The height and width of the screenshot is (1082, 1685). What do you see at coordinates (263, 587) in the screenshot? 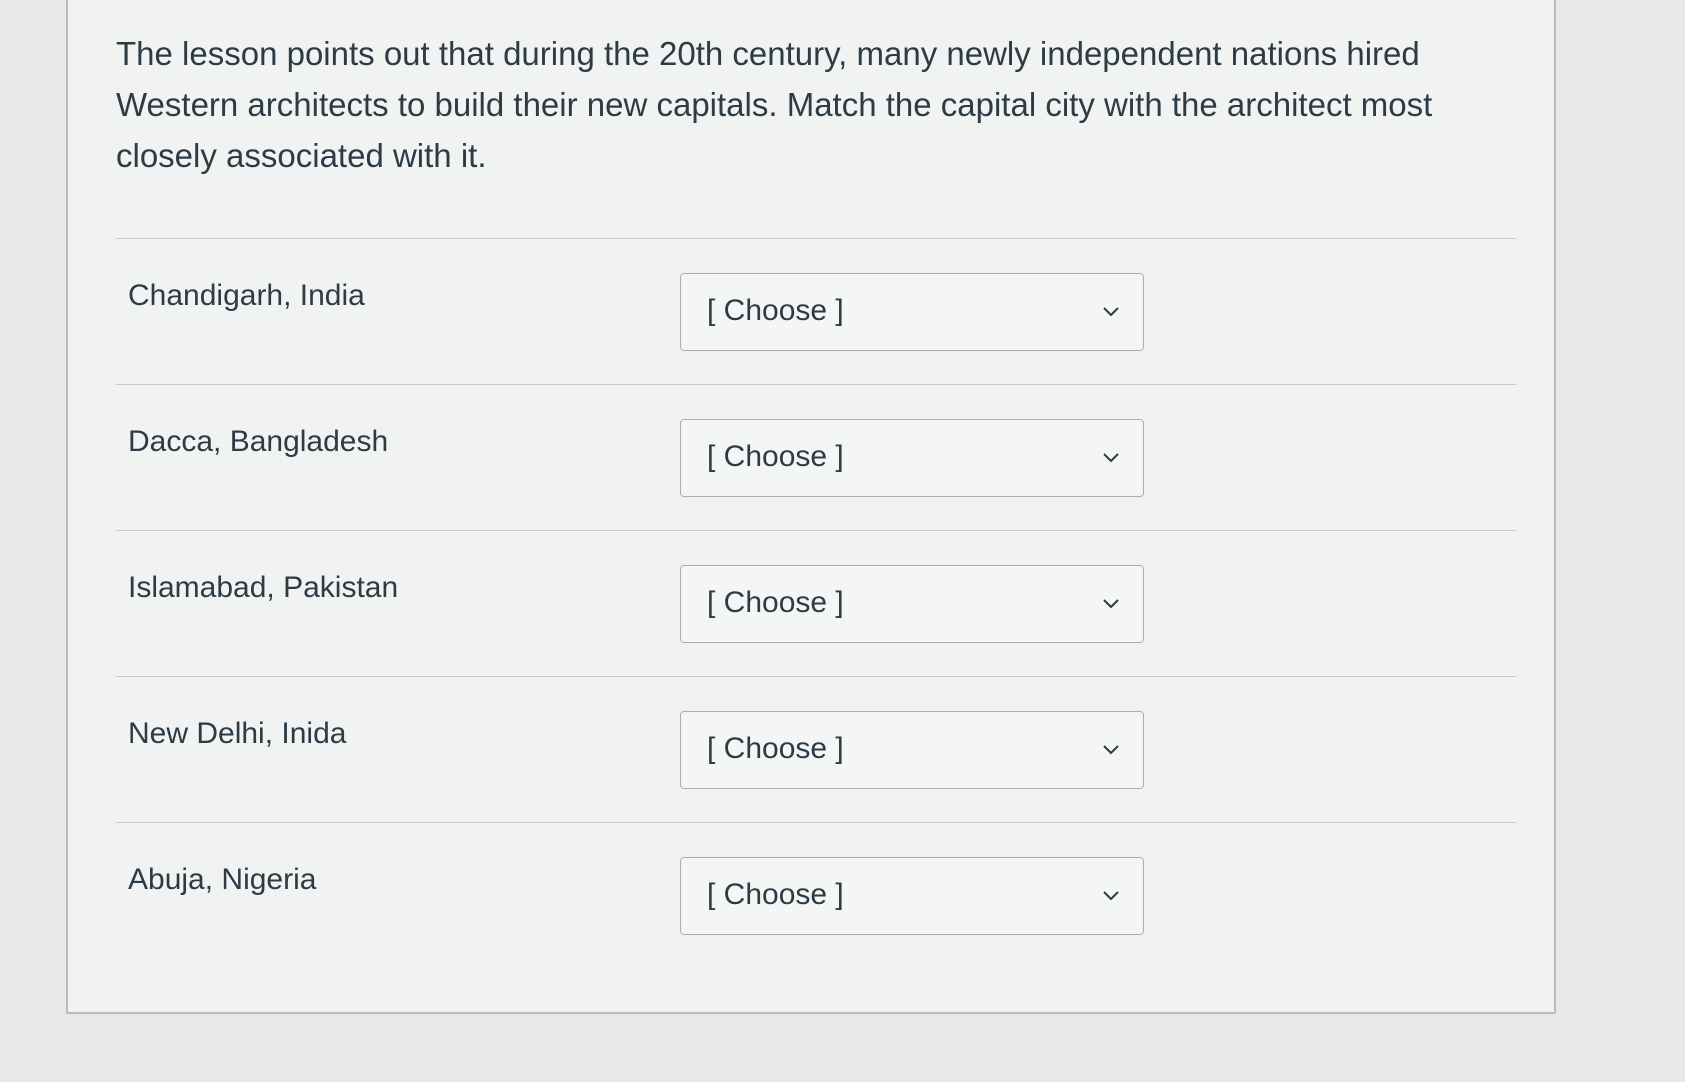
I see `city-label: Islamabad, Pakistan` at bounding box center [263, 587].